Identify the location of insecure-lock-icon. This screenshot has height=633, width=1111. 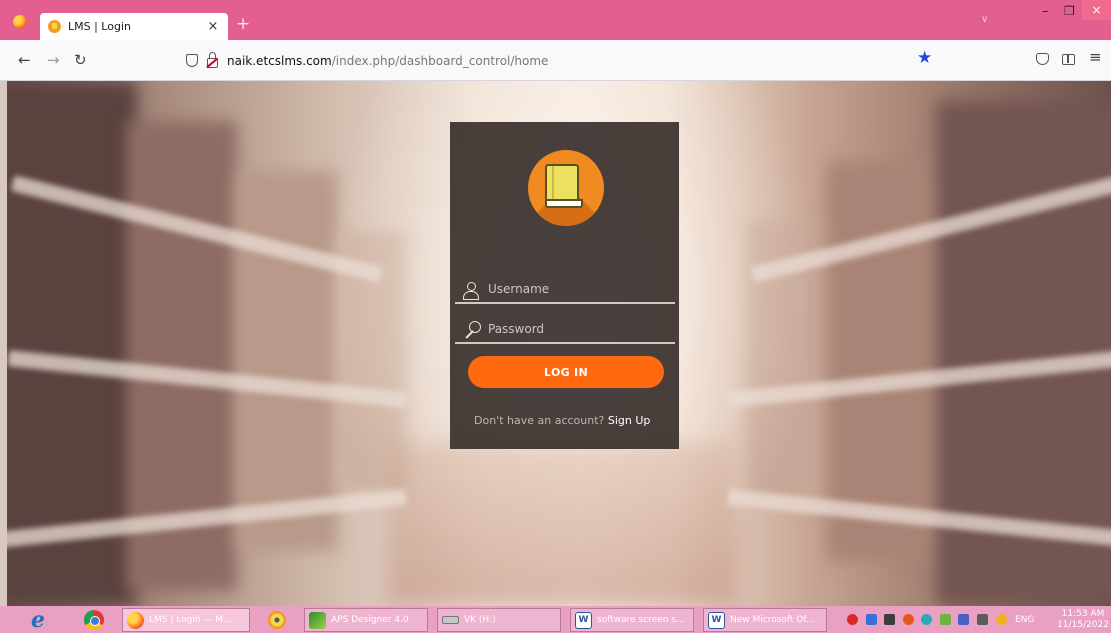
(212, 59).